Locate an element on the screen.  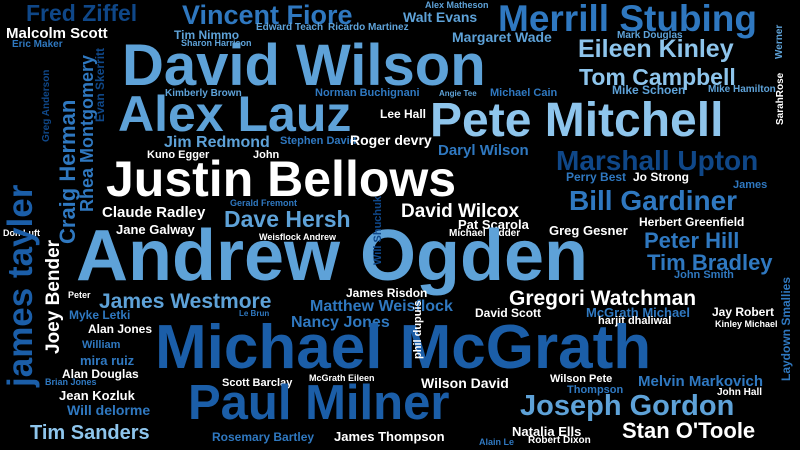
cloud-word-eric-maker: Eric Maker is located at coordinates (37, 44).